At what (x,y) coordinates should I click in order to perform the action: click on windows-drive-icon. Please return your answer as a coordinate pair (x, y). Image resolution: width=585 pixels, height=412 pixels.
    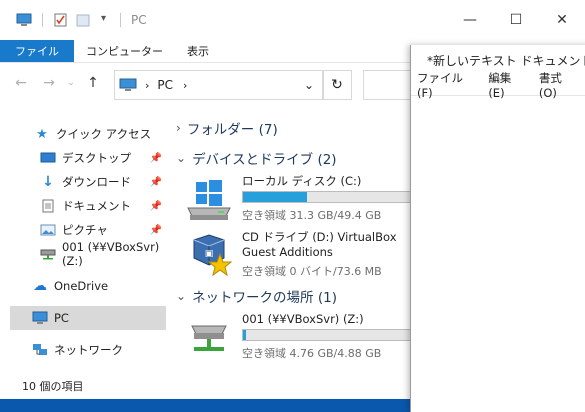
    Looking at the image, I should click on (209, 200).